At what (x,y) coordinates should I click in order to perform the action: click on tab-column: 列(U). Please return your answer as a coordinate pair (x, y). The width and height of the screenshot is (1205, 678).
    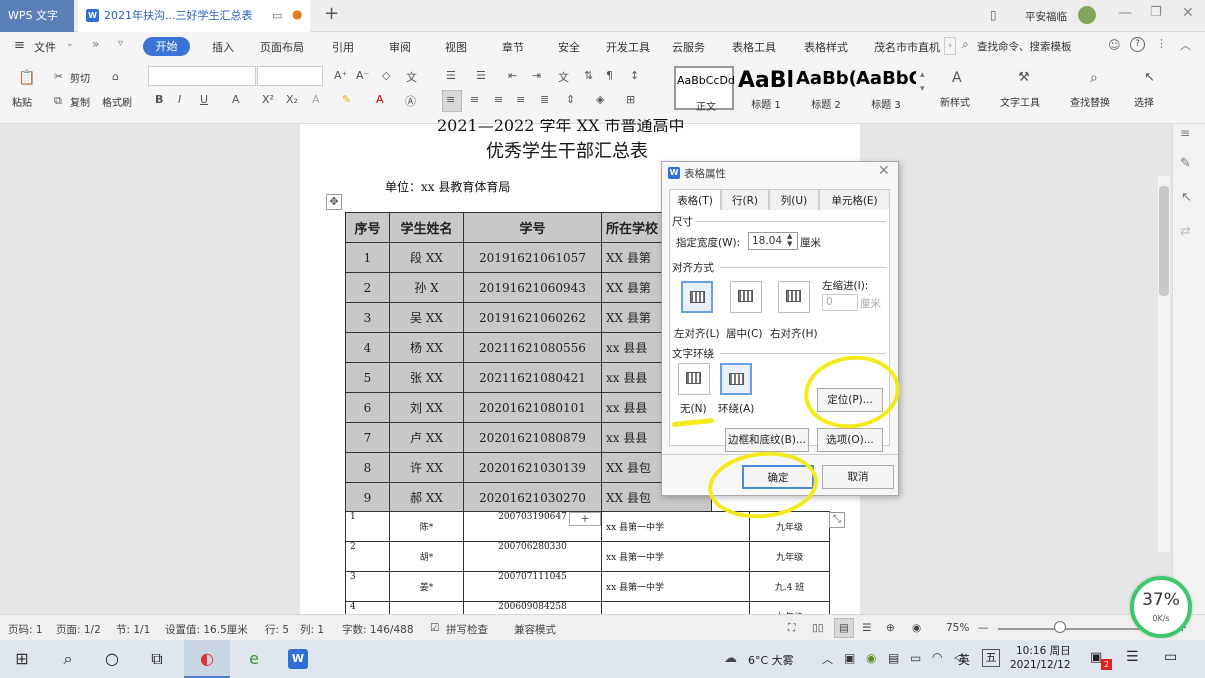
    Looking at the image, I should click on (794, 200).